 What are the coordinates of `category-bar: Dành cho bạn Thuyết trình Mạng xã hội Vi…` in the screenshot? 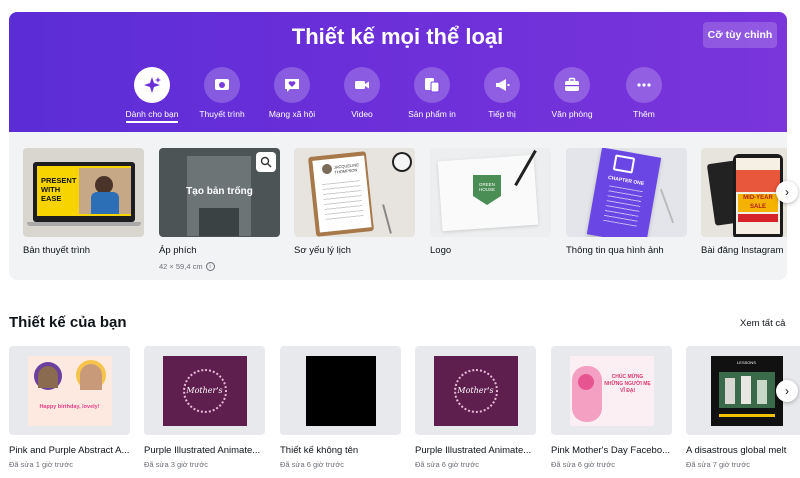 It's located at (400, 95).